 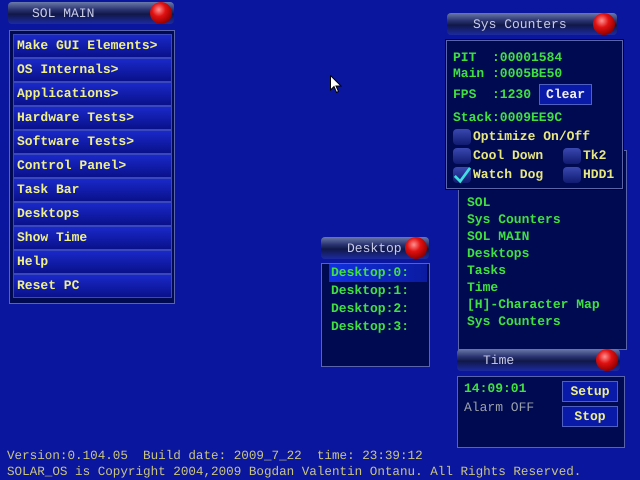 I want to click on window-titlebar: Desktop, so click(x=375, y=248).